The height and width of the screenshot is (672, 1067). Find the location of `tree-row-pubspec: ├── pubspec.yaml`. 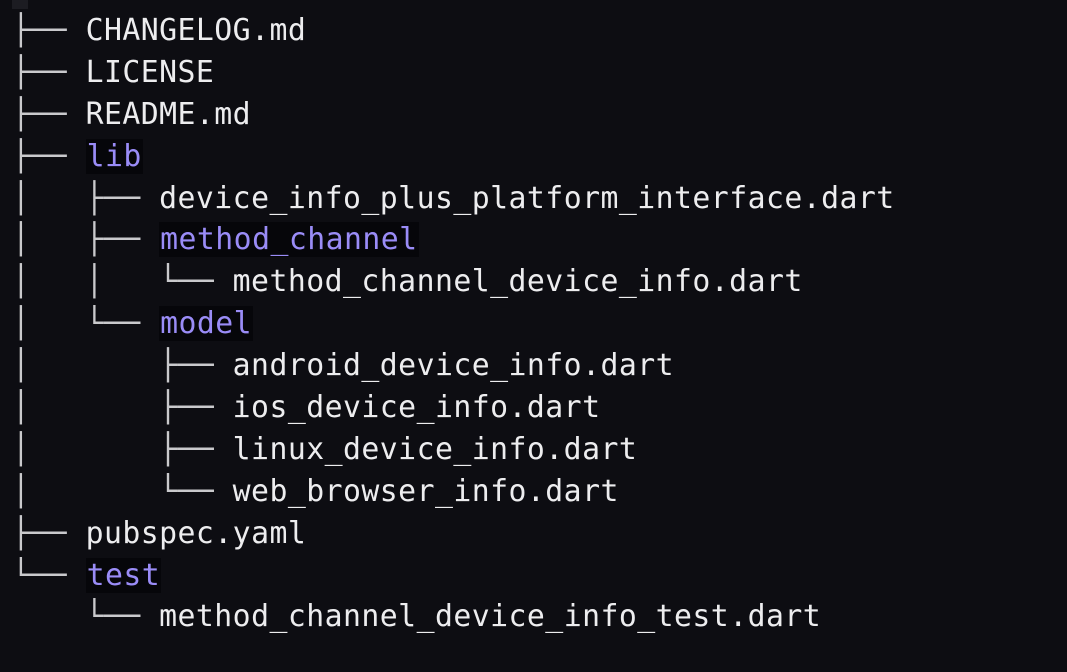

tree-row-pubspec: ├── pubspec.yaml is located at coordinates (453, 534).